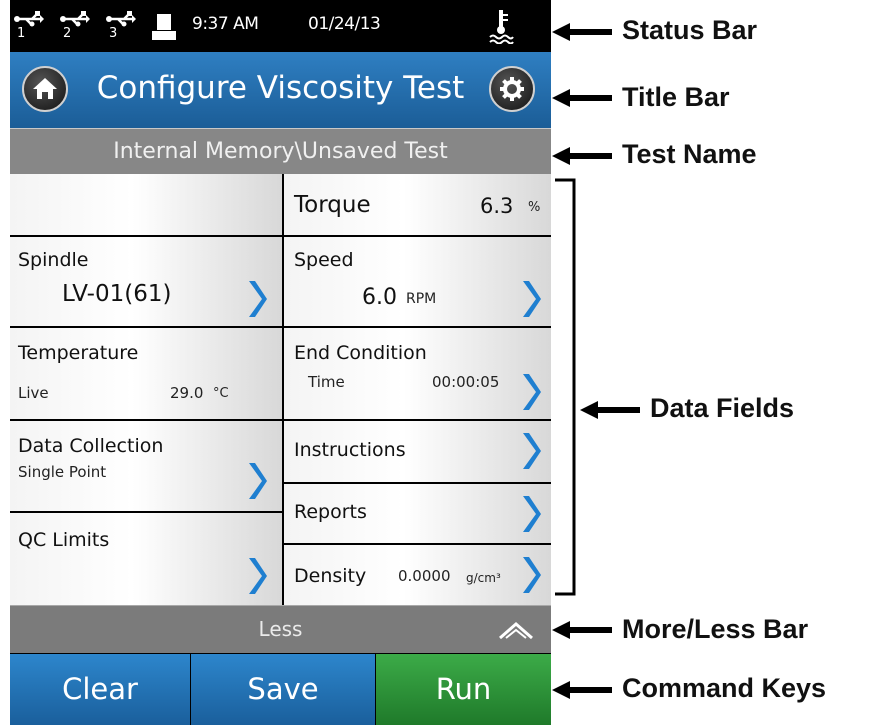 The width and height of the screenshot is (870, 725). What do you see at coordinates (565, 387) in the screenshot?
I see `bracket-icon` at bounding box center [565, 387].